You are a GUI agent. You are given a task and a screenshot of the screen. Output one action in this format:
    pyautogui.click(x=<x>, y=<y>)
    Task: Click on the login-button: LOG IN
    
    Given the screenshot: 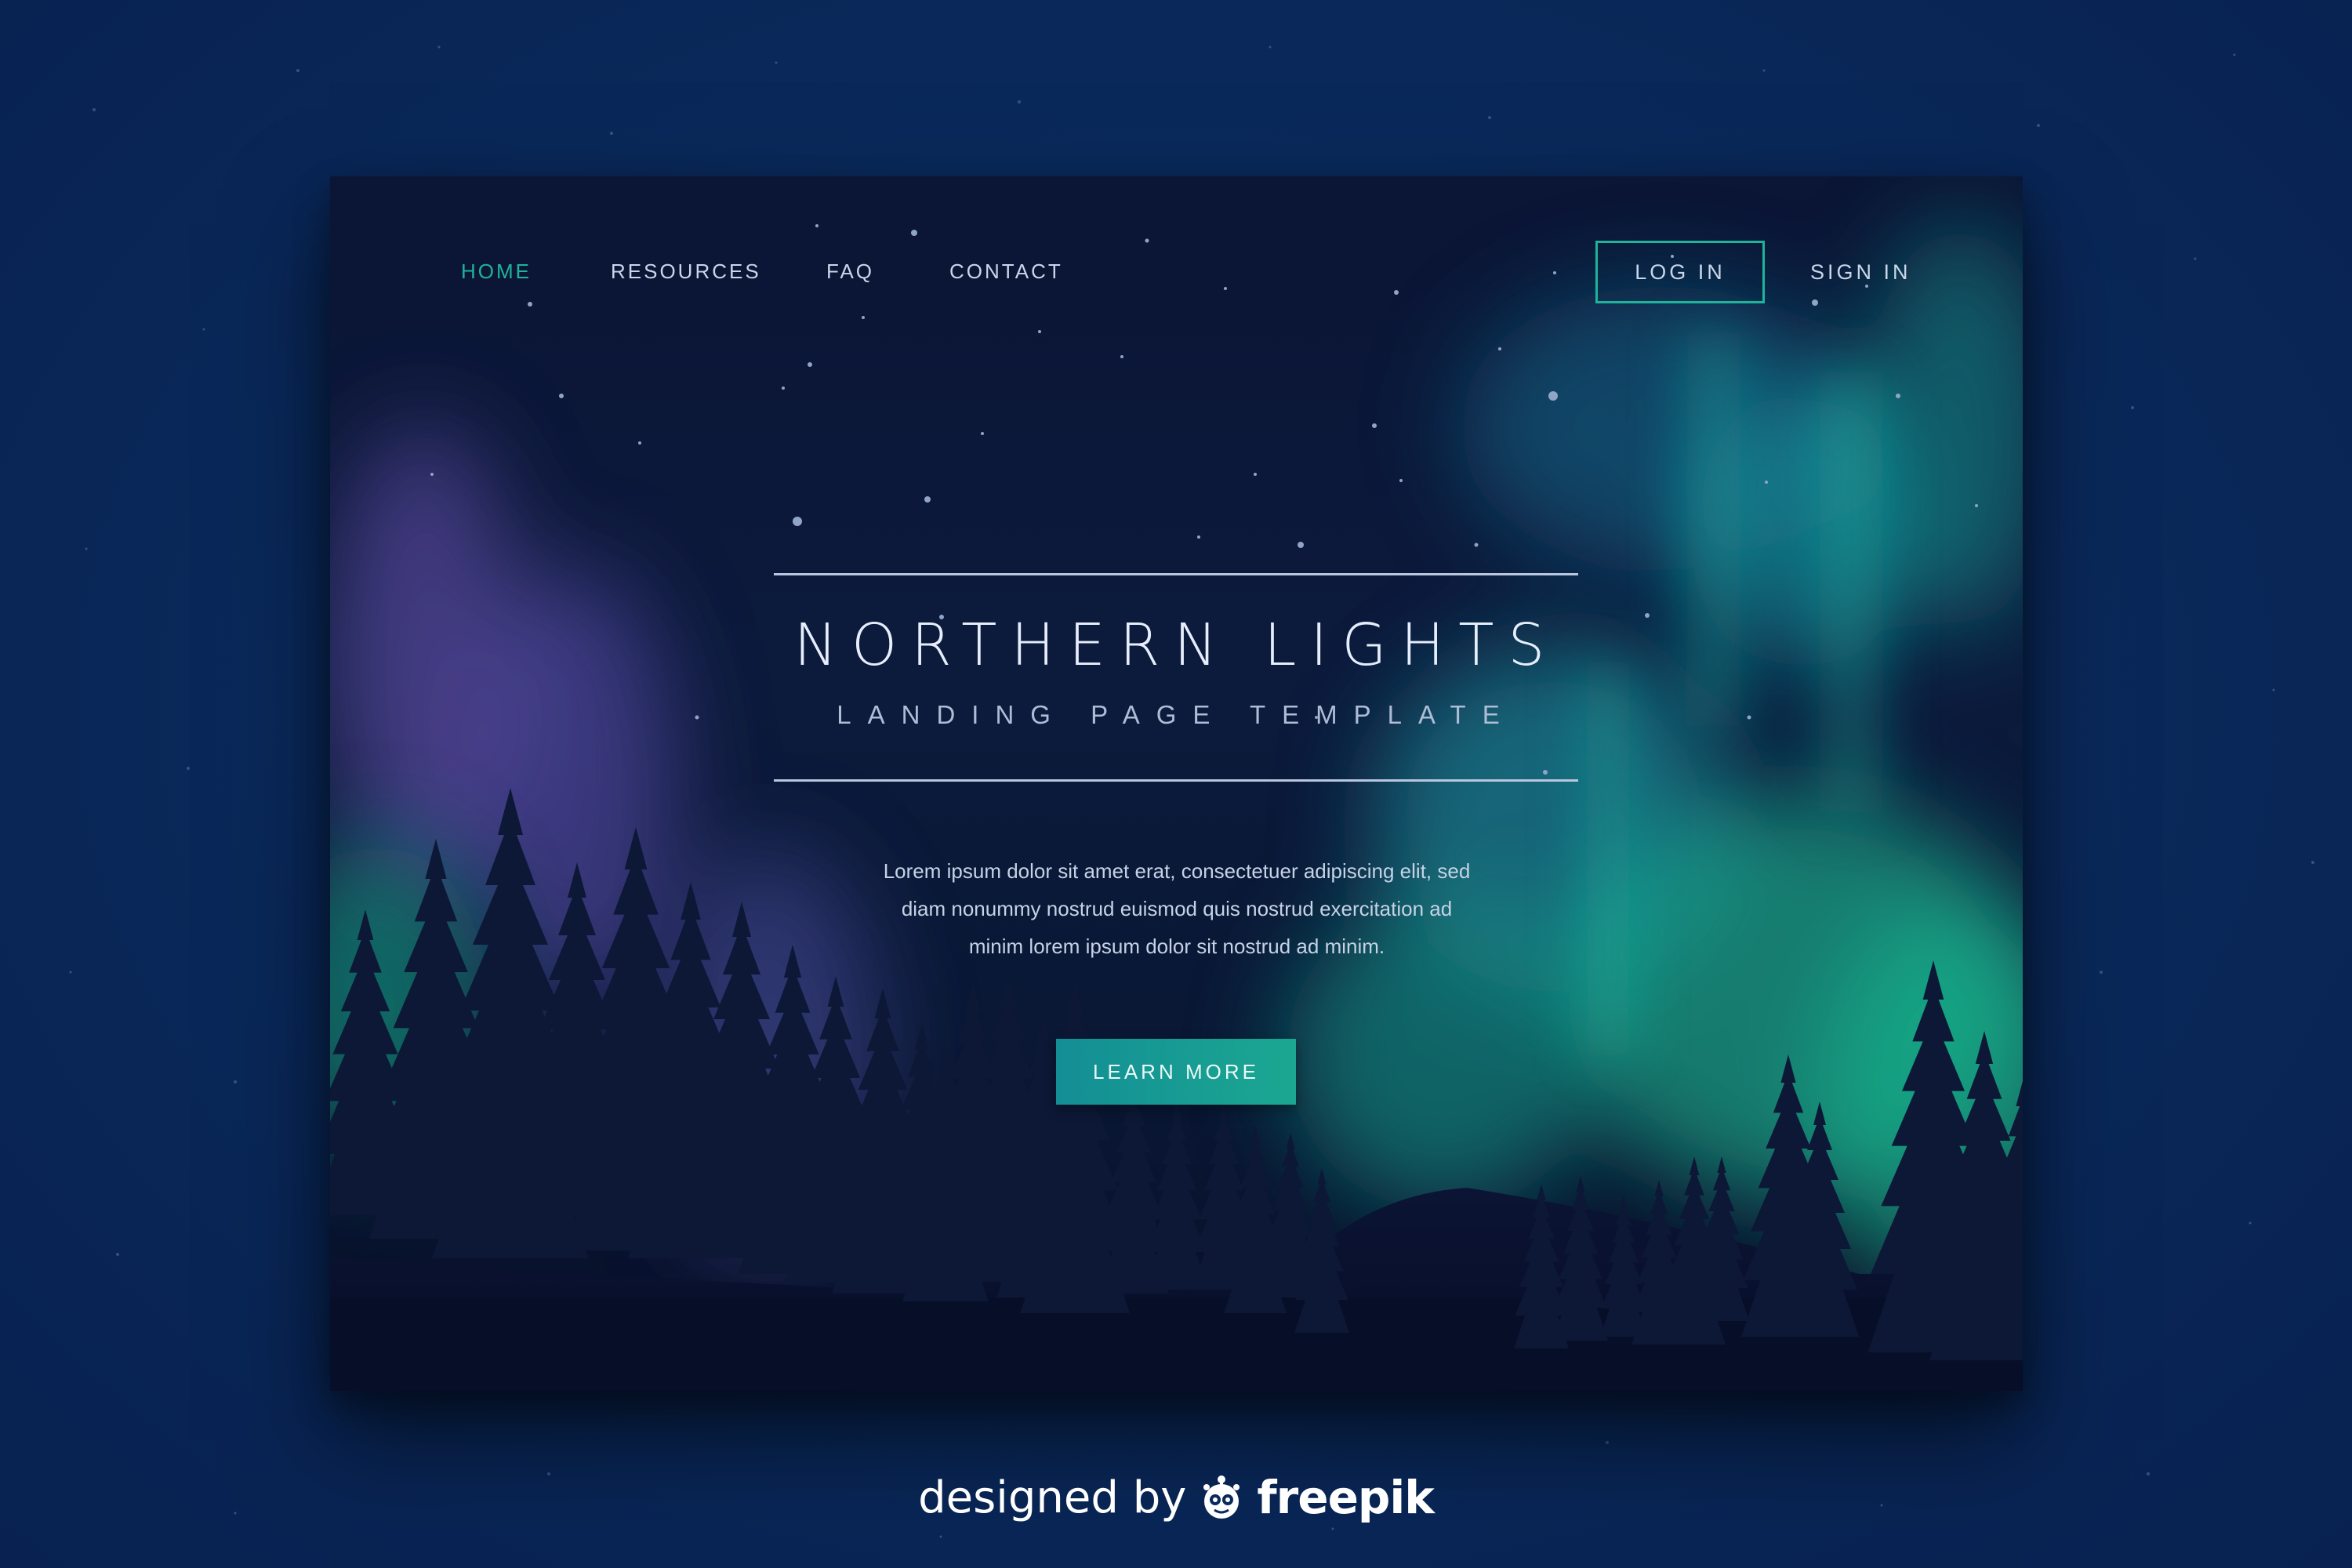 What is the action you would take?
    pyautogui.click(x=1680, y=272)
    